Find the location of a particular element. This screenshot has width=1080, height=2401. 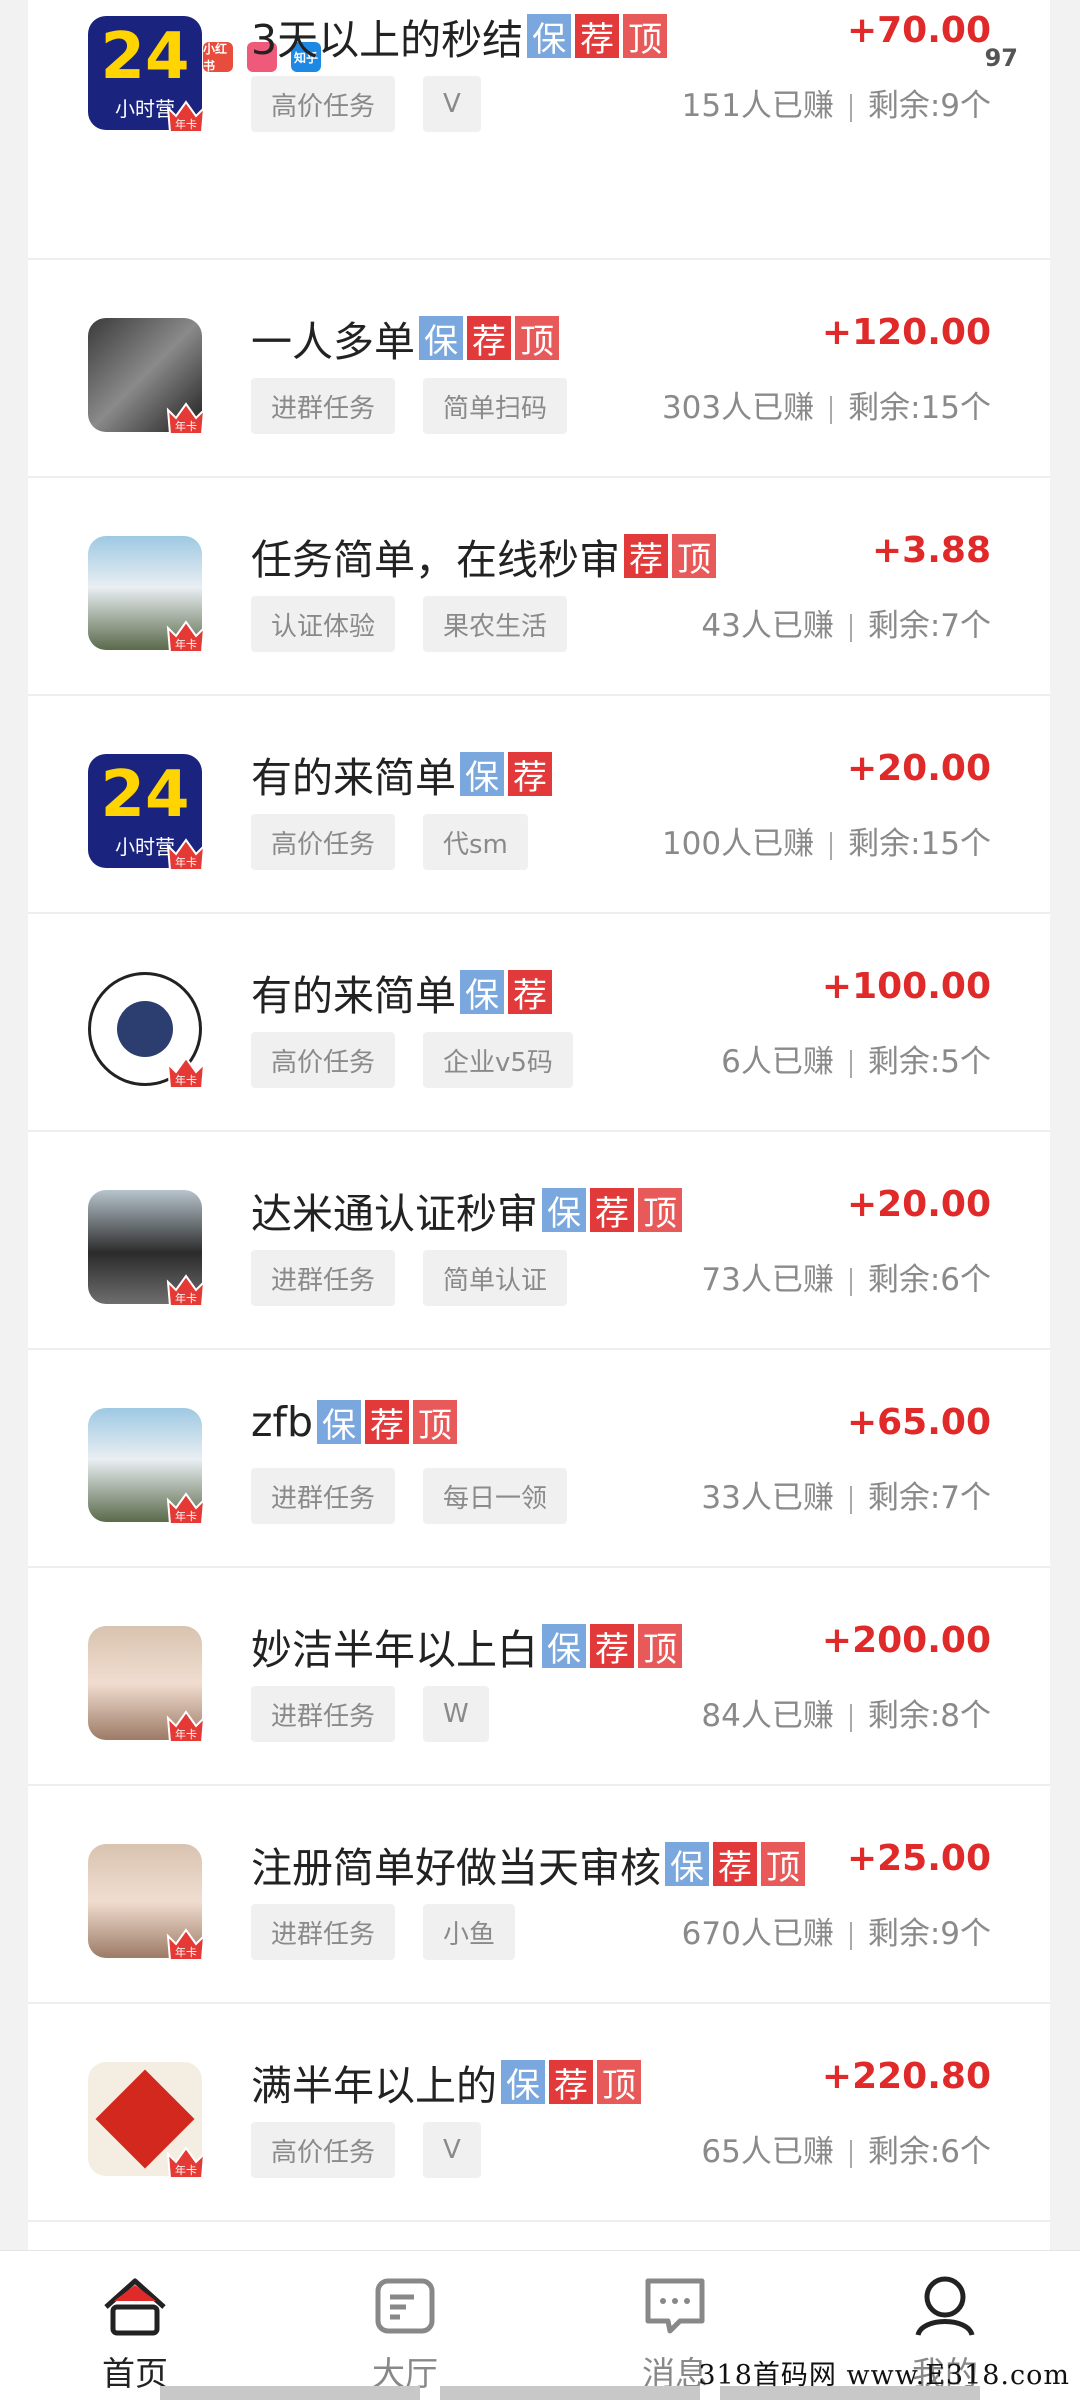

task-reward: +20.00 is located at coordinates (918, 768).